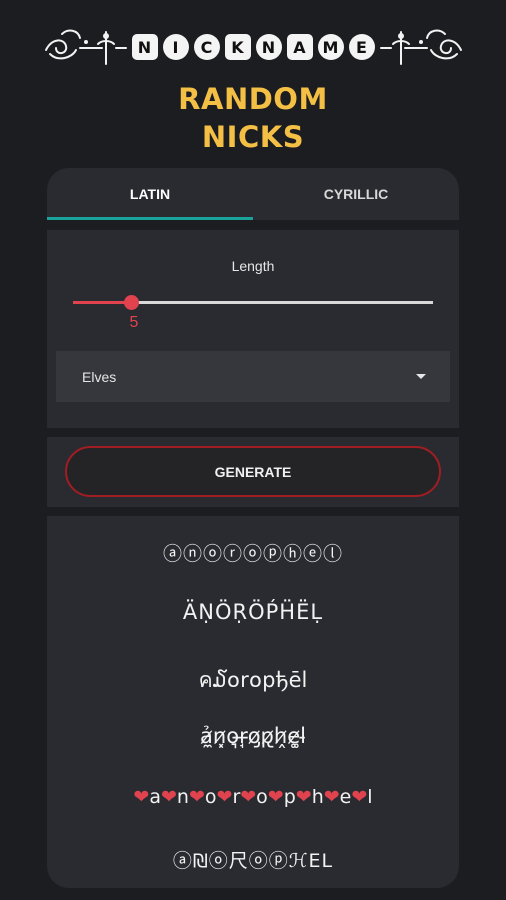 This screenshot has height=900, width=506. What do you see at coordinates (253, 99) in the screenshot?
I see `title-line-1: RANDOM` at bounding box center [253, 99].